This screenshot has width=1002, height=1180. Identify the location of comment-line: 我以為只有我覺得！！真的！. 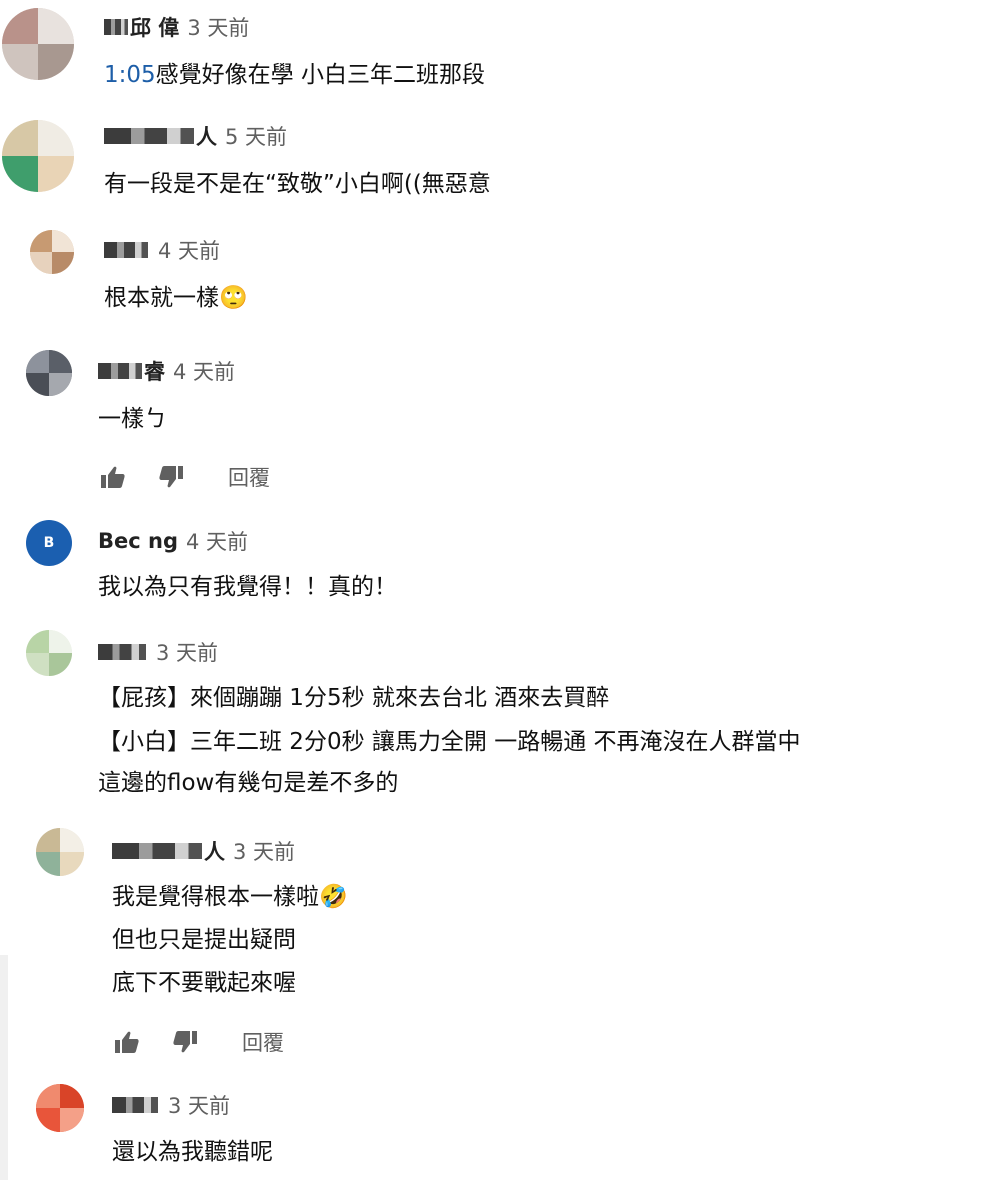
(247, 587).